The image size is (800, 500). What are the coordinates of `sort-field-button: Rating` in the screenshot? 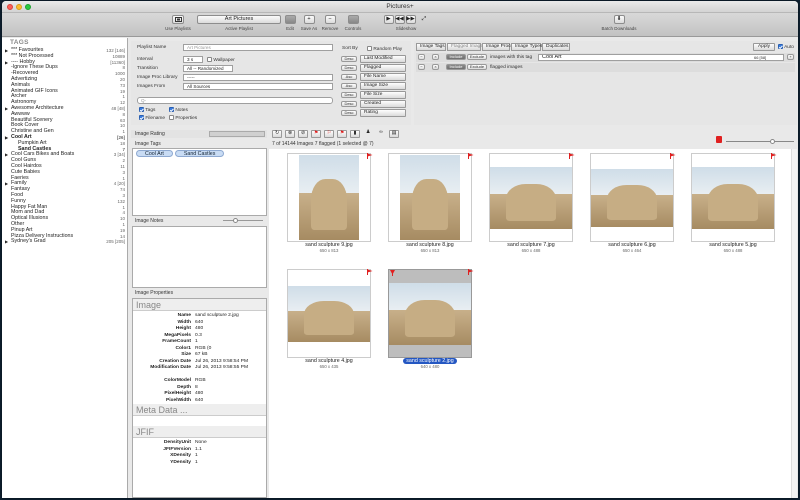 It's located at (383, 113).